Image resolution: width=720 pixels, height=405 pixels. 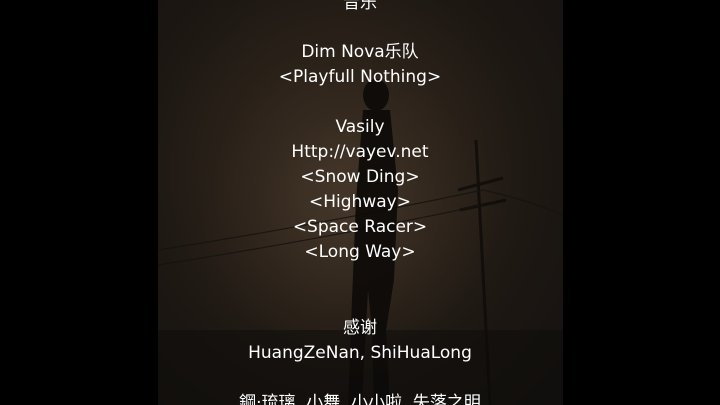 I want to click on credits-line: <Highway>, so click(x=360, y=202).